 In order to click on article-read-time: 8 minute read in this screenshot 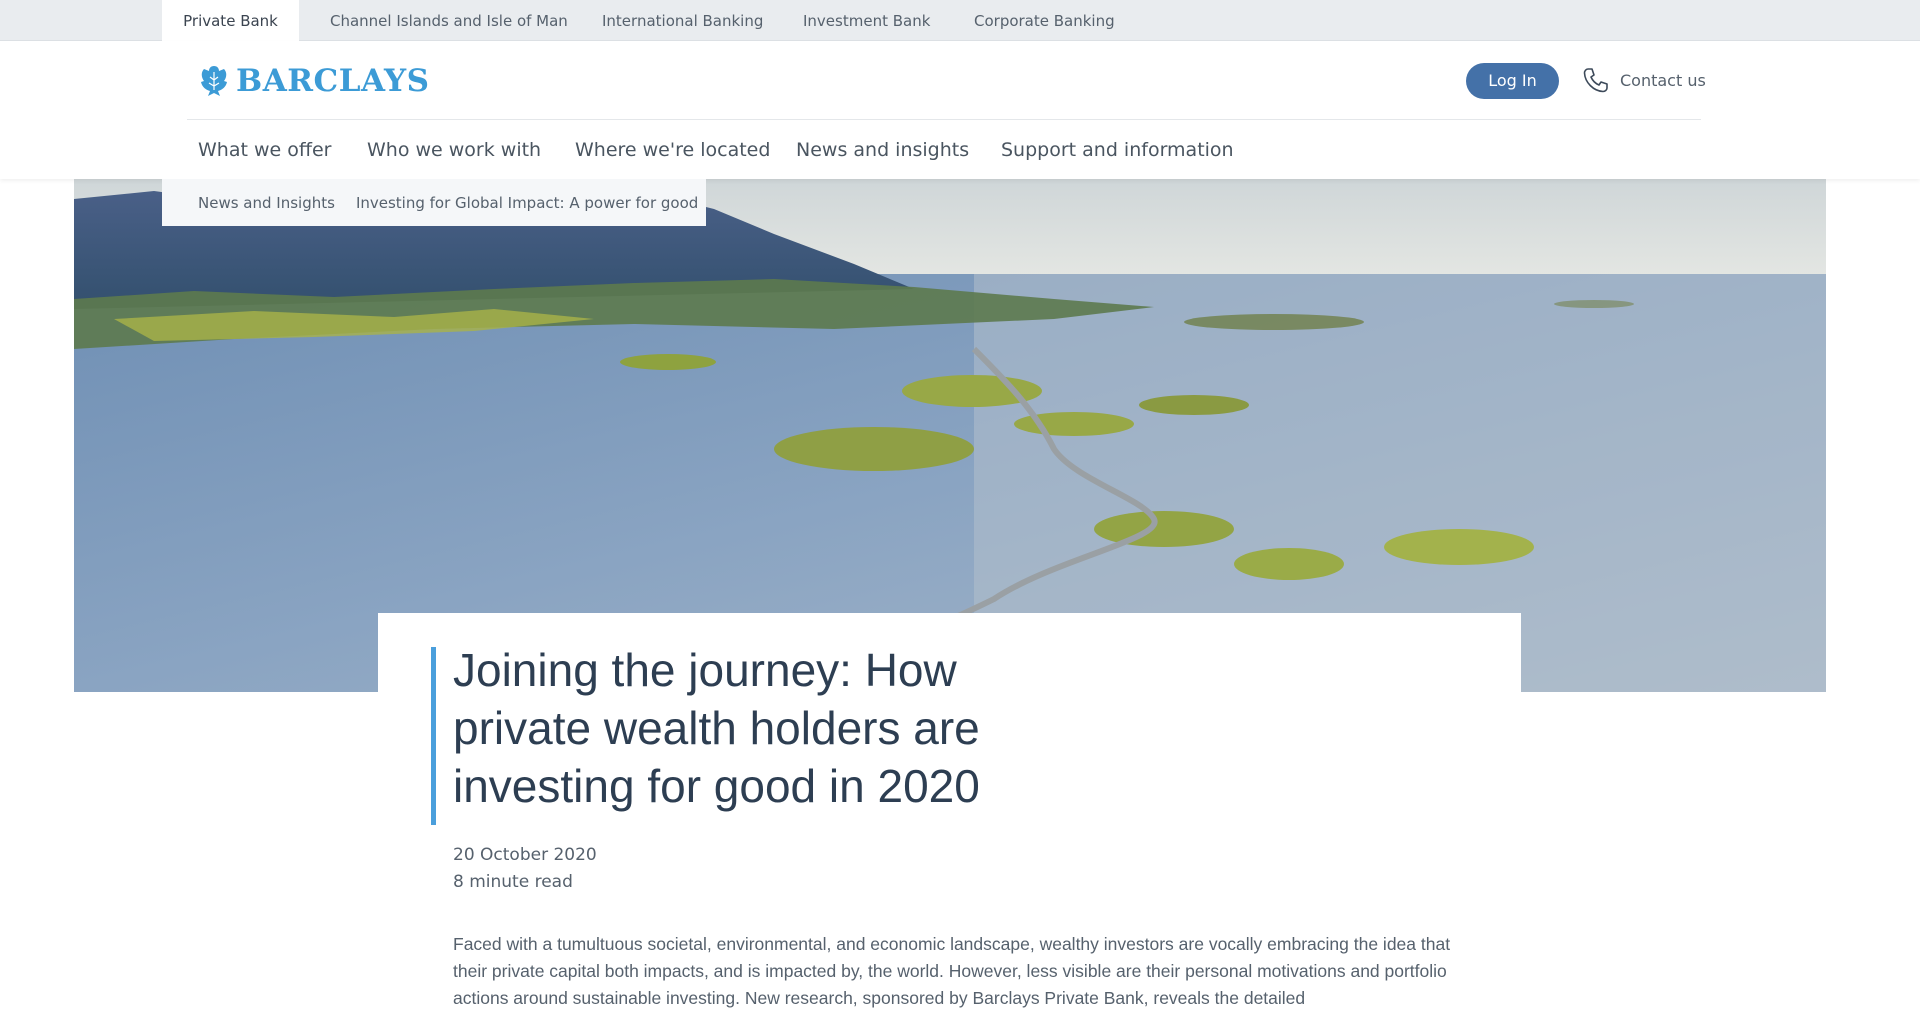, I will do `click(513, 882)`.